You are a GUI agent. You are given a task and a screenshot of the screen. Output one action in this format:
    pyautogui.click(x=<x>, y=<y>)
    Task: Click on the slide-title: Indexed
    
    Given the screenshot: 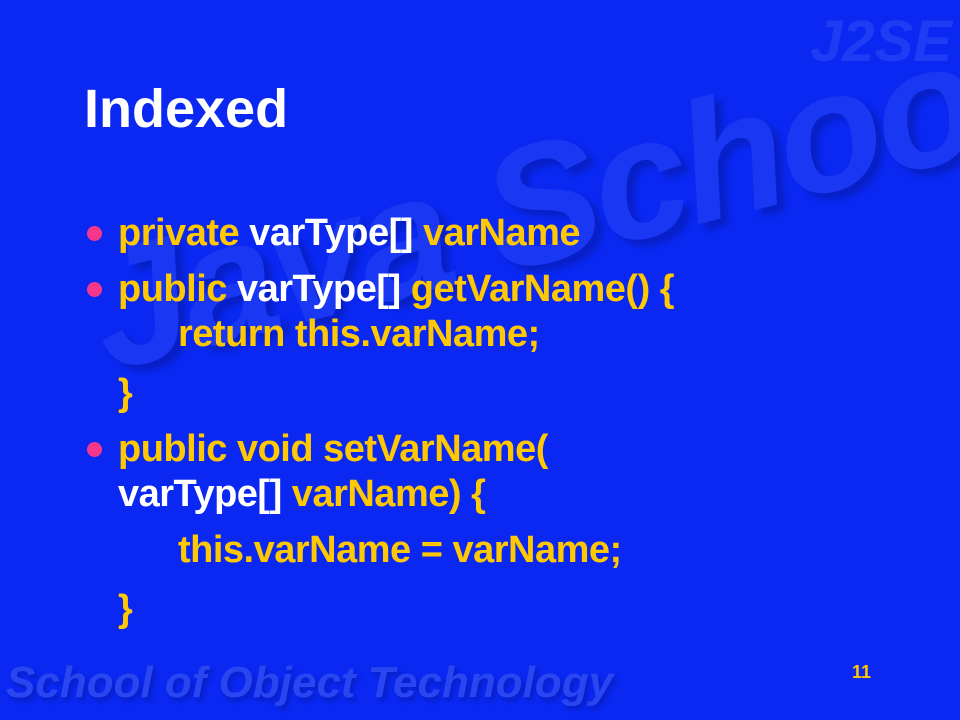 What is the action you would take?
    pyautogui.click(x=186, y=109)
    